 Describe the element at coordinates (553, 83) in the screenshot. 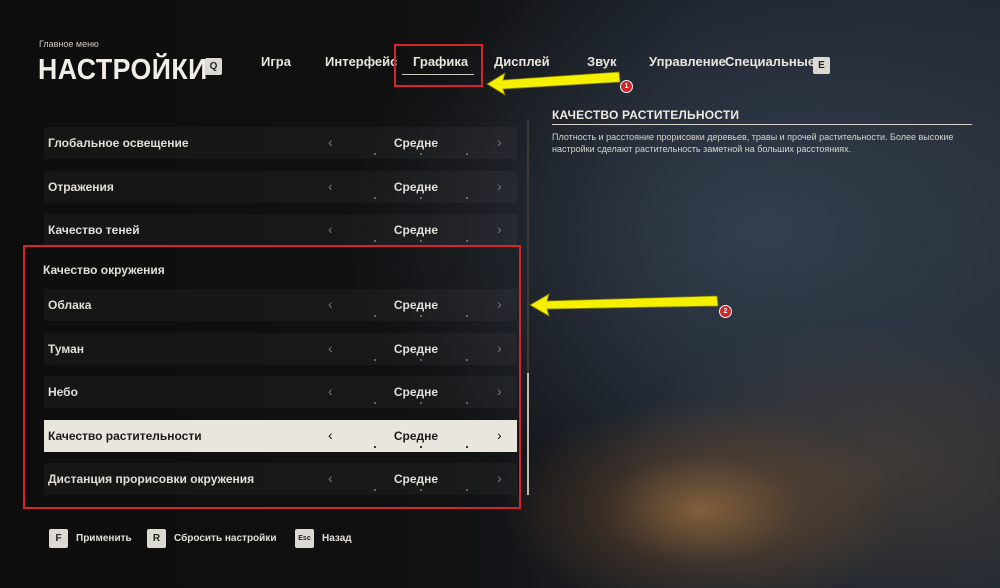

I see `arrow-1-icon` at that location.